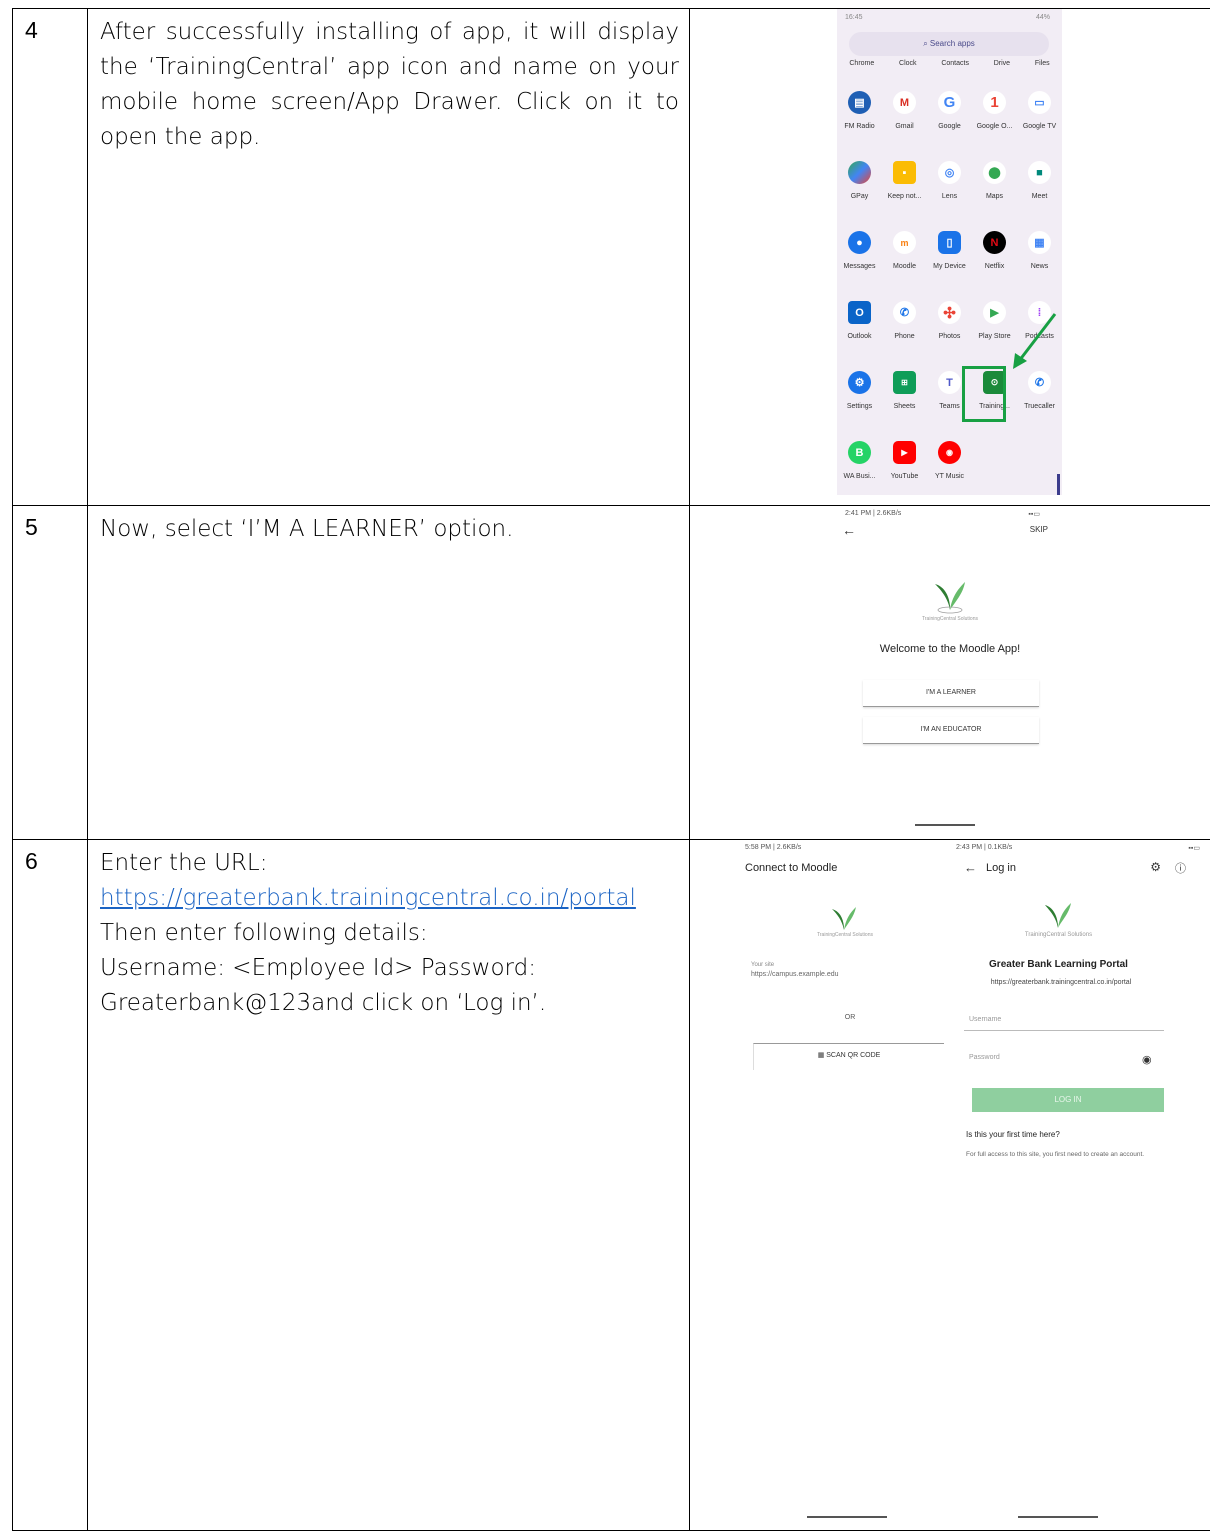 This screenshot has width=1210, height=1537. What do you see at coordinates (31, 527) in the screenshot?
I see `step-number: 5` at bounding box center [31, 527].